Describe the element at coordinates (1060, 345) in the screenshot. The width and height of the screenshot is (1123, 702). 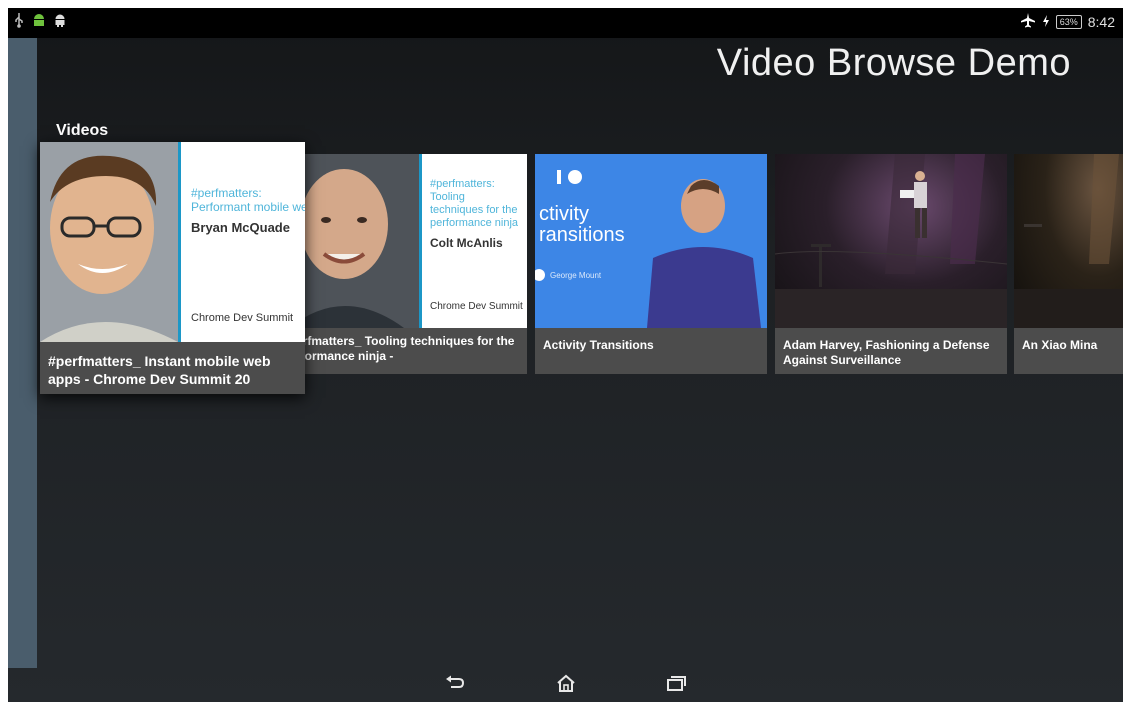
I see `video-title: An Xiao Mina` at that location.